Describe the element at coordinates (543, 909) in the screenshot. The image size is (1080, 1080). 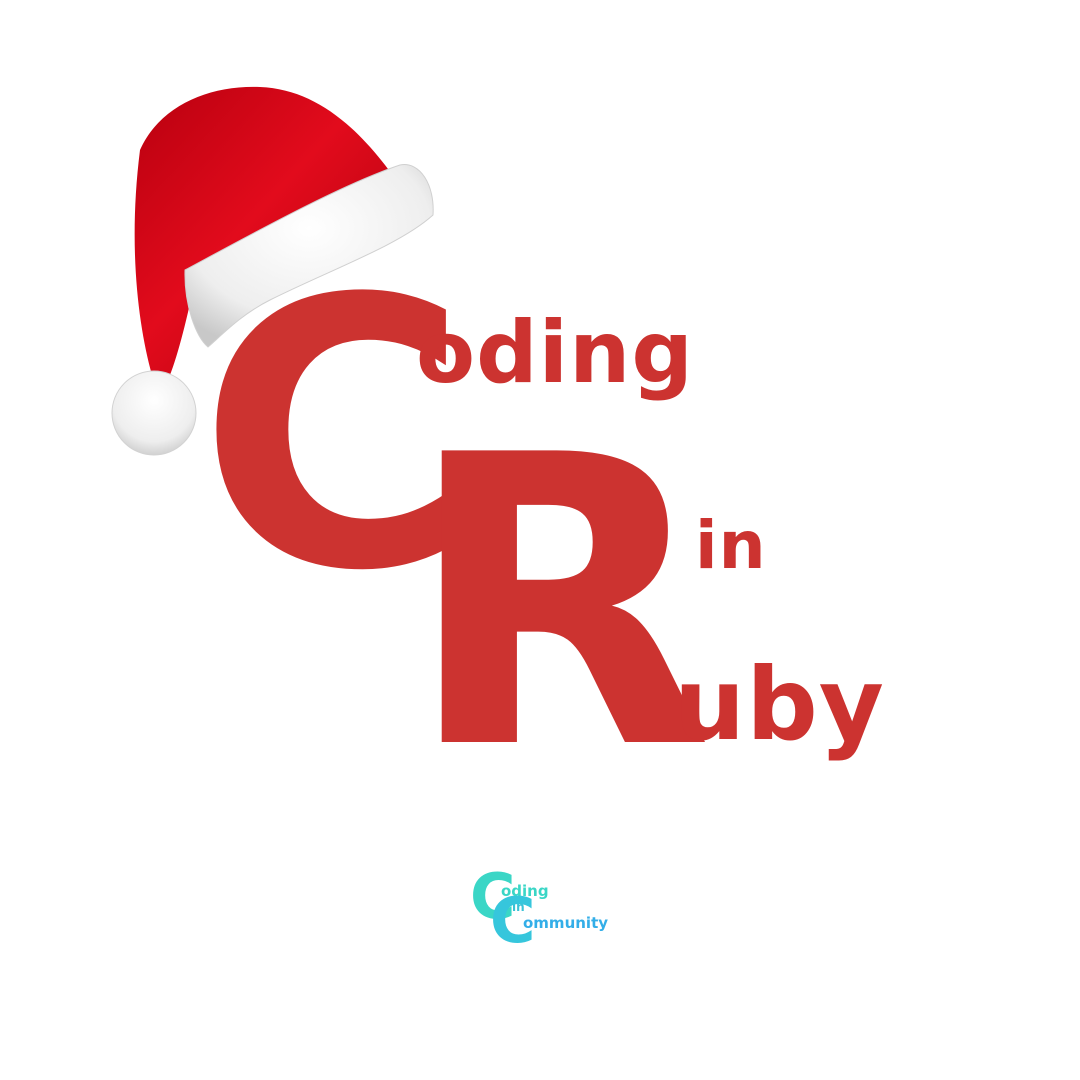
I see `coding-in-community-logo: C oding in C ommunity` at that location.